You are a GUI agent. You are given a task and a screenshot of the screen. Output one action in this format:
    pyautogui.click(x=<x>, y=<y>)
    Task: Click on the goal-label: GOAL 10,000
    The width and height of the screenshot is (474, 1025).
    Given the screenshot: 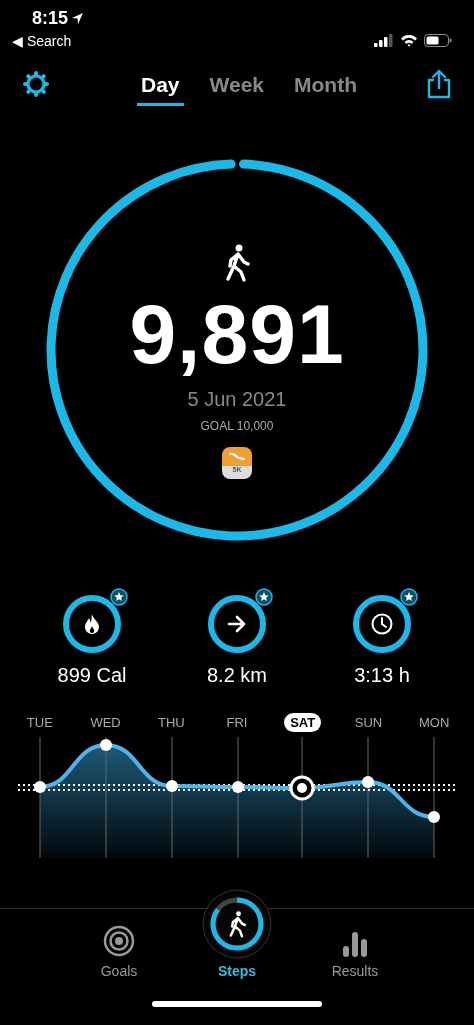 What is the action you would take?
    pyautogui.click(x=237, y=426)
    